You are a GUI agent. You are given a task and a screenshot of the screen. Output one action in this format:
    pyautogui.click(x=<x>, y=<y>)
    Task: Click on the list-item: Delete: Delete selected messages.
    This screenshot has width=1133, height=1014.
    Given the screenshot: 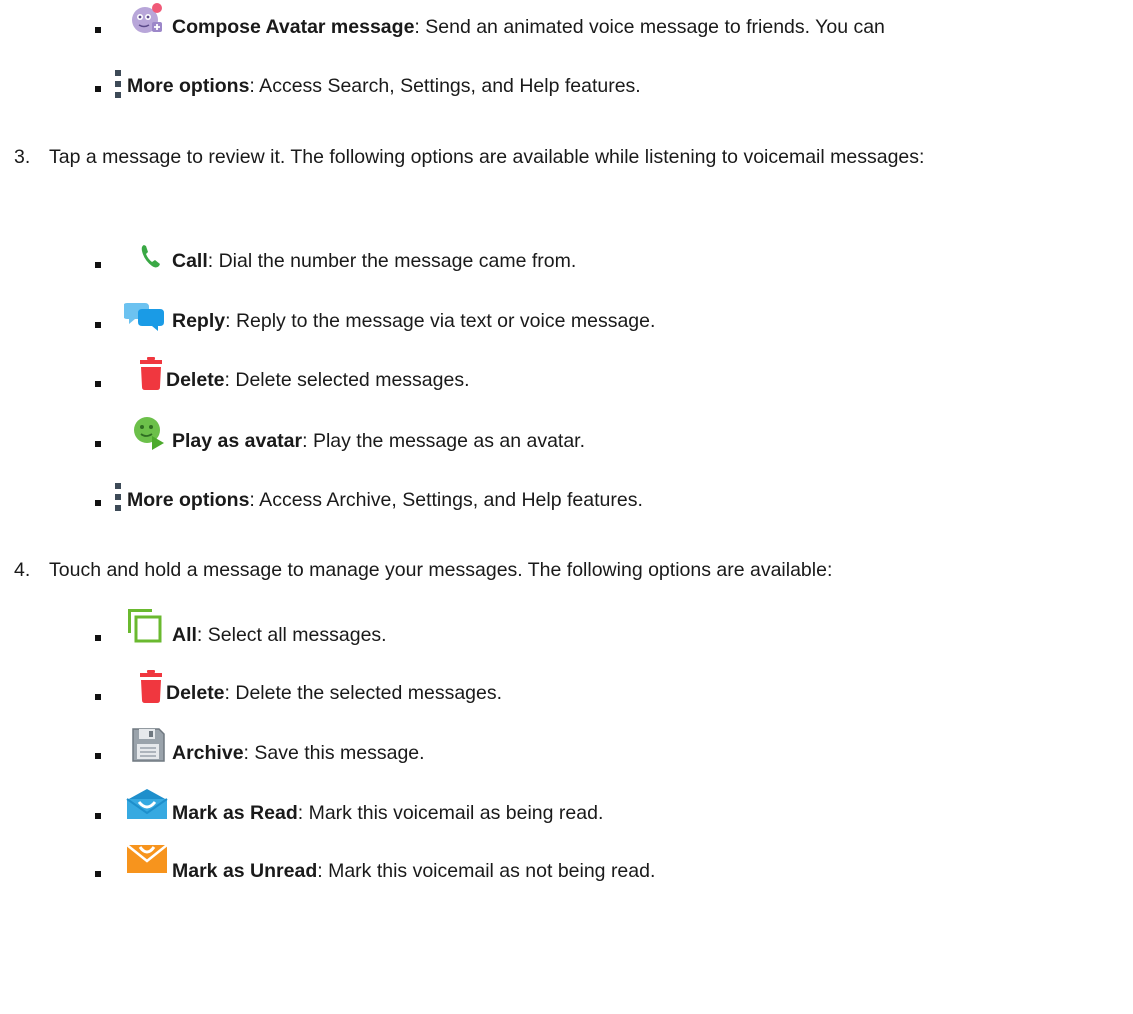 What is the action you would take?
    pyautogui.click(x=566, y=376)
    